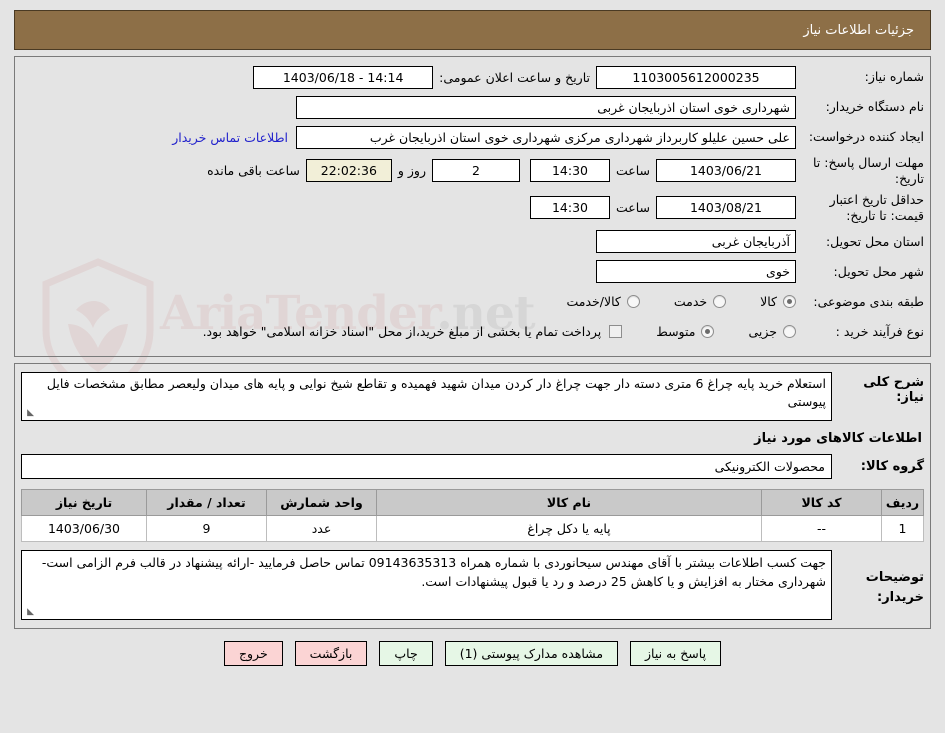 This screenshot has height=733, width=945. I want to click on category-option-kala-khedmat: کالا/خدمت, so click(603, 301).